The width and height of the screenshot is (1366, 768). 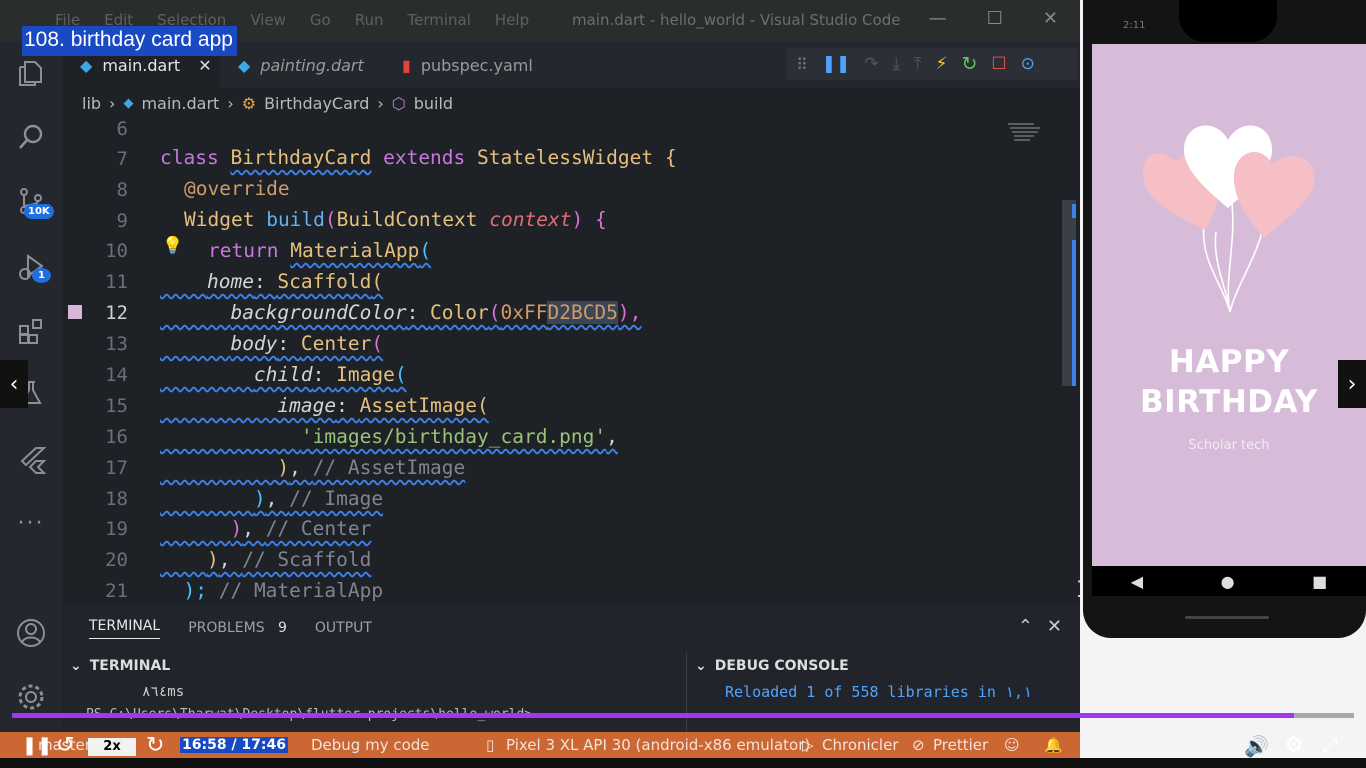 I want to click on code-line: ), // Center, so click(x=301, y=528).